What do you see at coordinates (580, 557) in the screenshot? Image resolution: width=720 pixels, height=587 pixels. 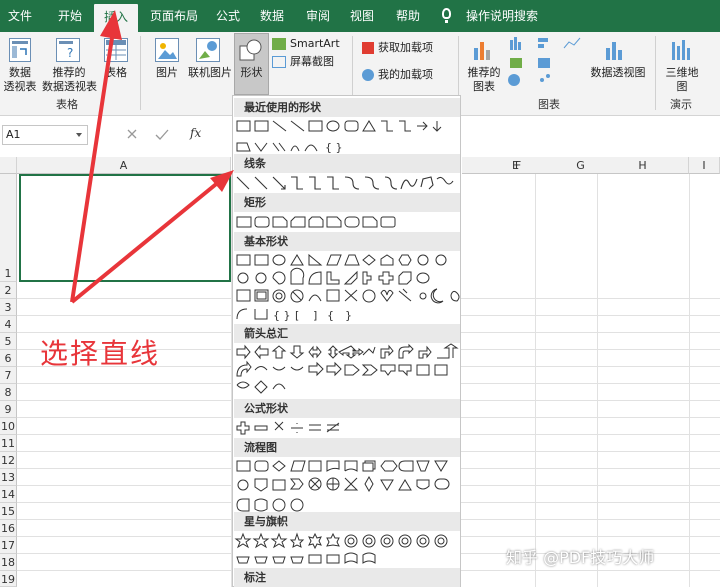 I see `watermark: 知乎 @PDF技巧大师` at bounding box center [580, 557].